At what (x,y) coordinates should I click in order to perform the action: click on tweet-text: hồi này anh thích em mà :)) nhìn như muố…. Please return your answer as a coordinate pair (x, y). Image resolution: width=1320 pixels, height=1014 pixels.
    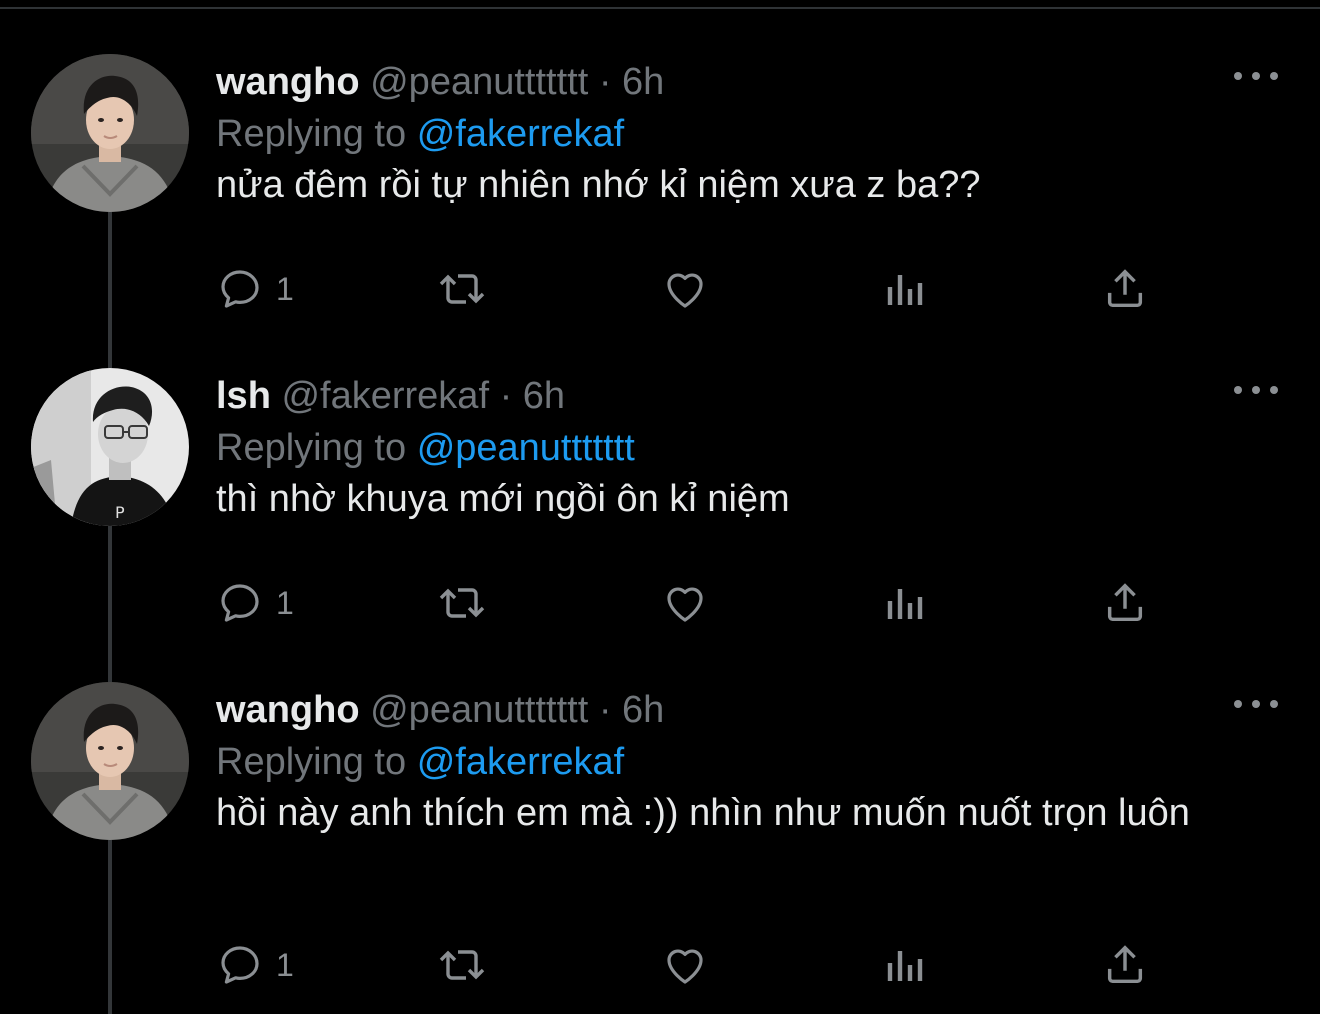
    Looking at the image, I should click on (703, 813).